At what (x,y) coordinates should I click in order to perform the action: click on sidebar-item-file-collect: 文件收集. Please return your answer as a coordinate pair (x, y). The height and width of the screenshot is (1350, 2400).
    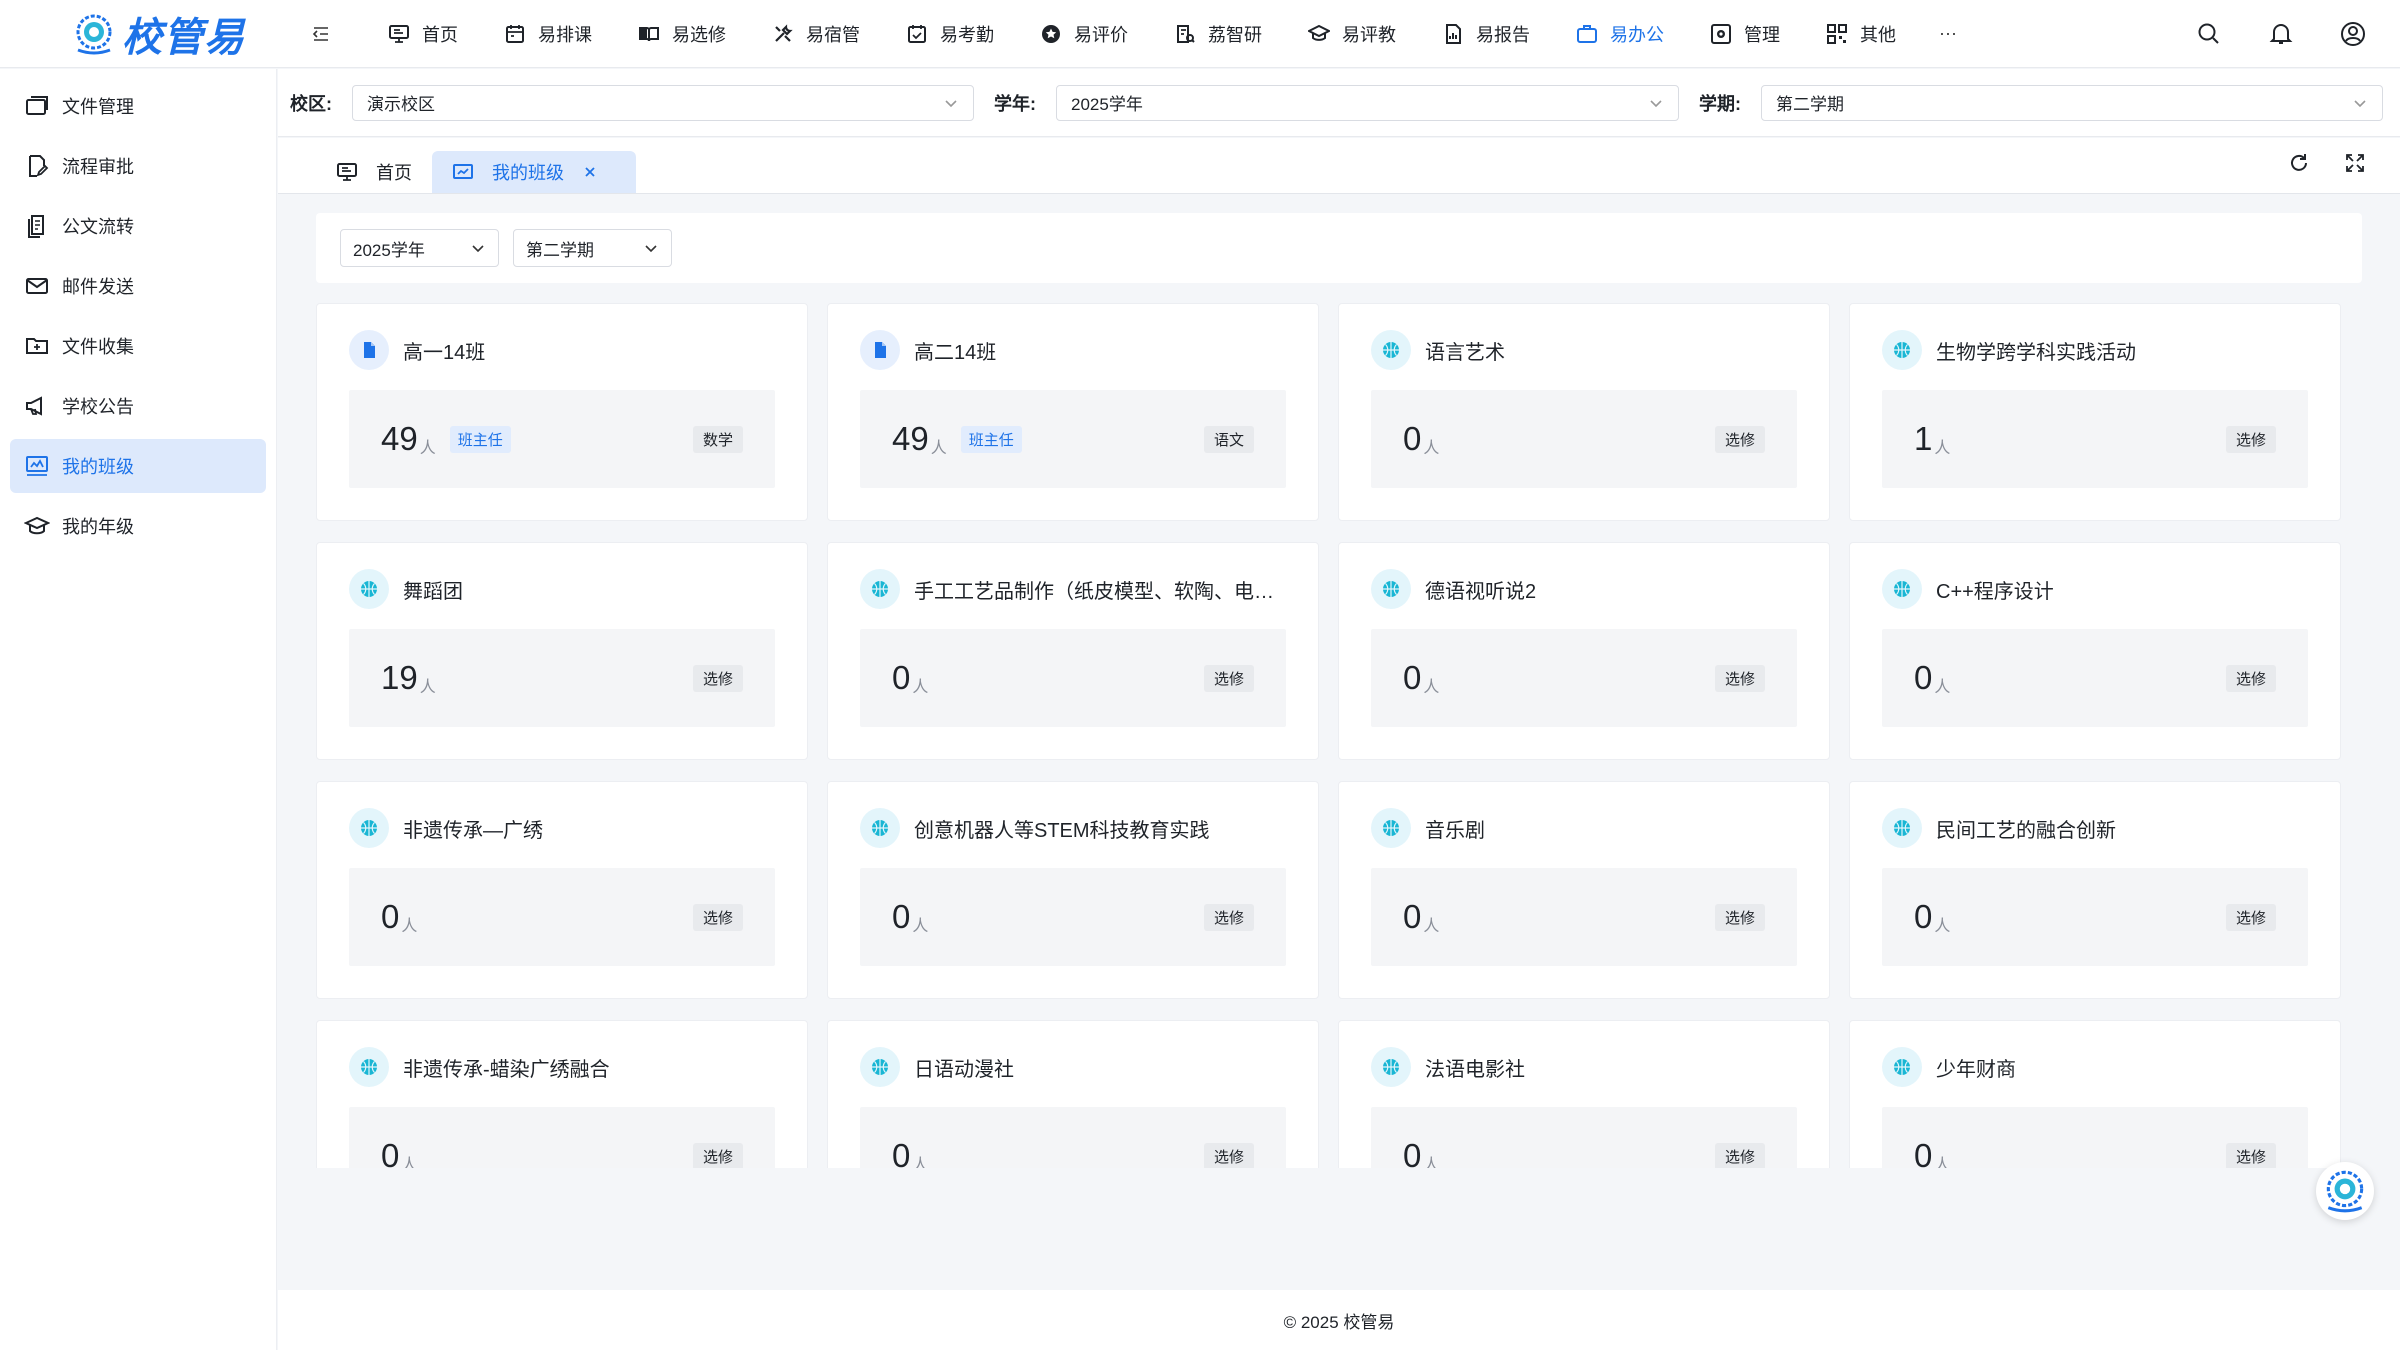
    Looking at the image, I should click on (138, 346).